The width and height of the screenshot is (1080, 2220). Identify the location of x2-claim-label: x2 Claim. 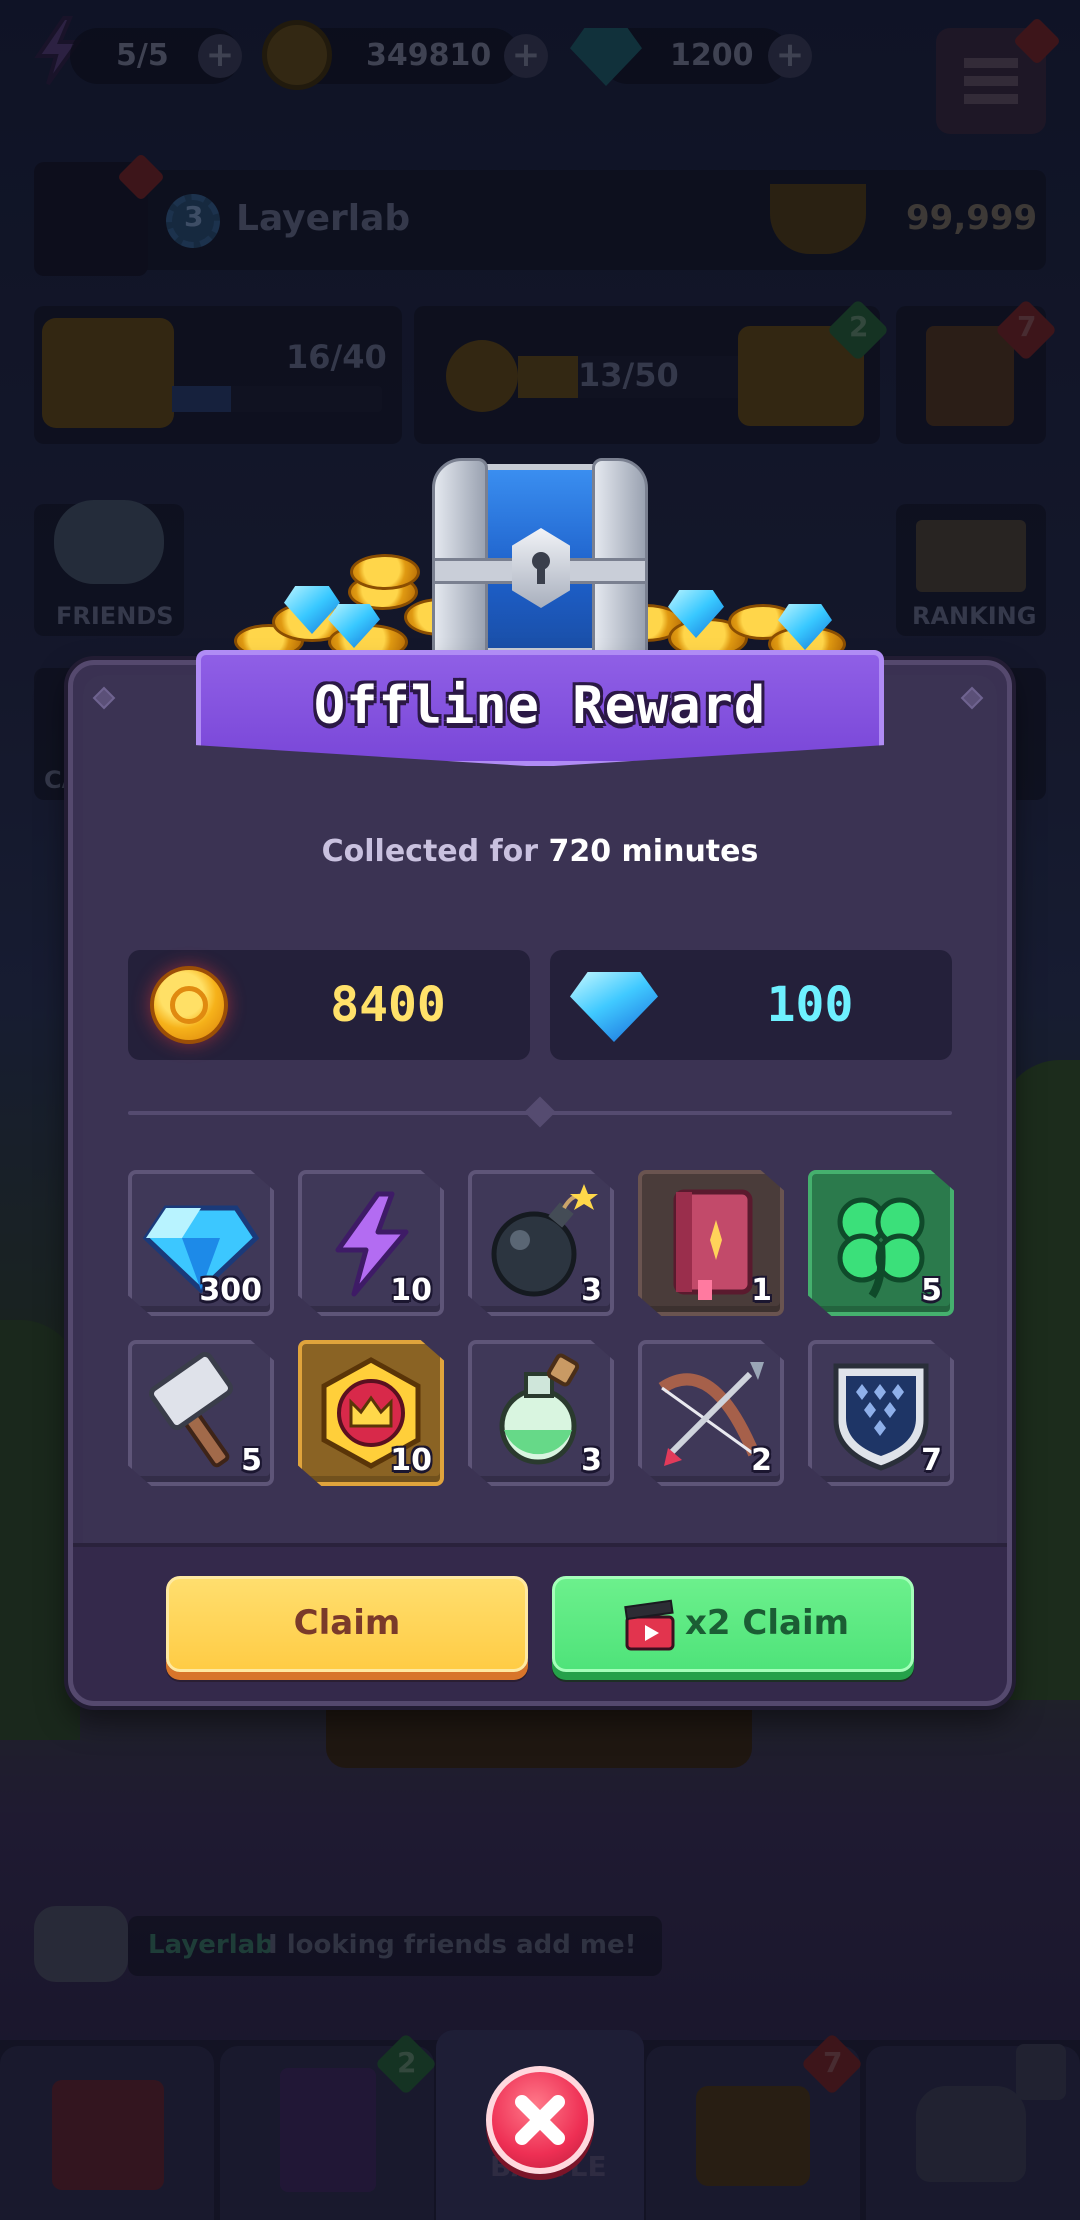
(767, 1623).